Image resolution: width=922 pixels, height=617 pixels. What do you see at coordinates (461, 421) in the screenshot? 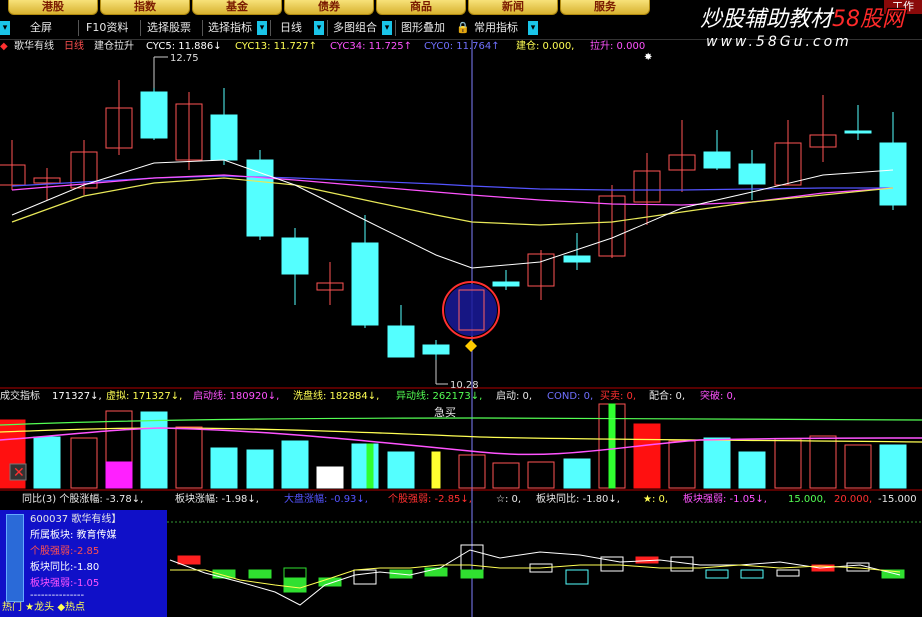
I see `yidong-line` at bounding box center [461, 421].